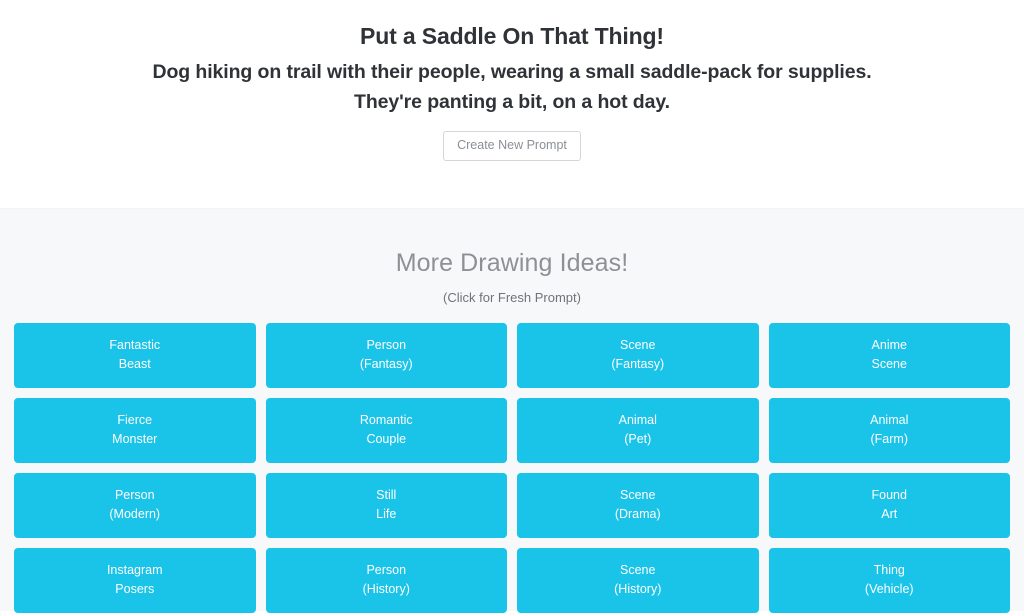 The image size is (1024, 613). What do you see at coordinates (889, 439) in the screenshot?
I see `idea-tile-line-2: (Farm)` at bounding box center [889, 439].